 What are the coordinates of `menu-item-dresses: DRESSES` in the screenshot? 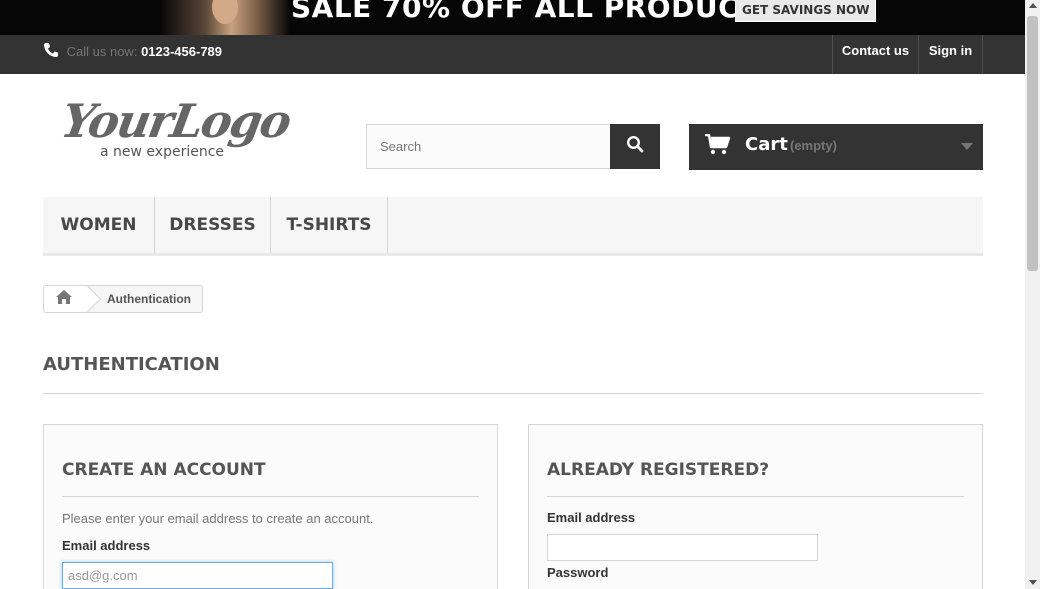 It's located at (213, 225).